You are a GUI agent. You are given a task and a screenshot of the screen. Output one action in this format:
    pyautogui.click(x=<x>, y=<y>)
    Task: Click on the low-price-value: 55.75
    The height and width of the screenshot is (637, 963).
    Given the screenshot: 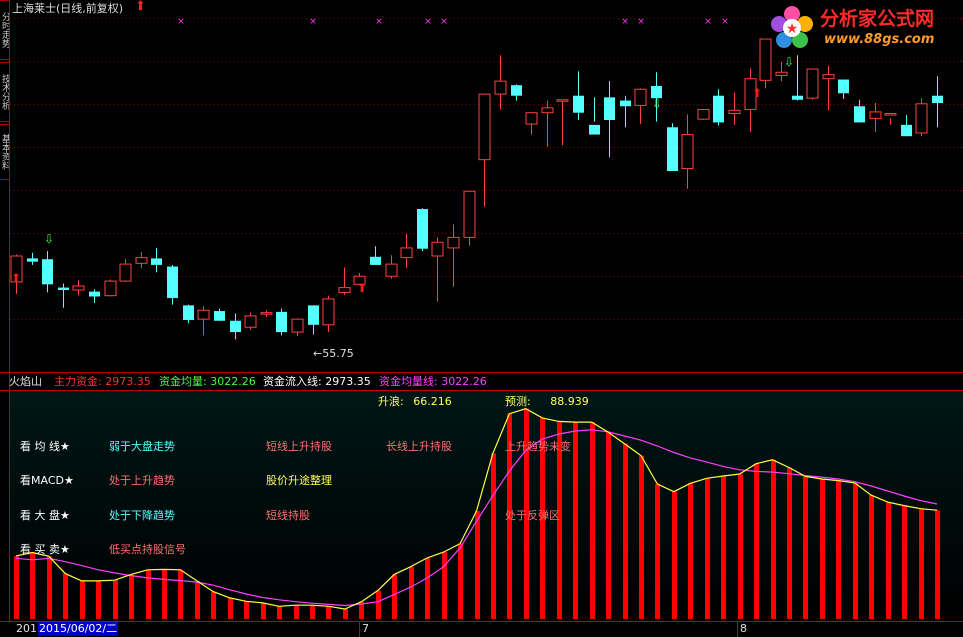 What is the action you would take?
    pyautogui.click(x=338, y=353)
    